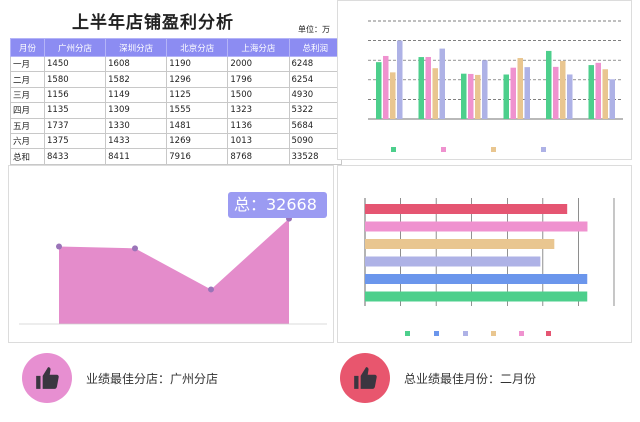  I want to click on table-cell: 7916, so click(197, 156).